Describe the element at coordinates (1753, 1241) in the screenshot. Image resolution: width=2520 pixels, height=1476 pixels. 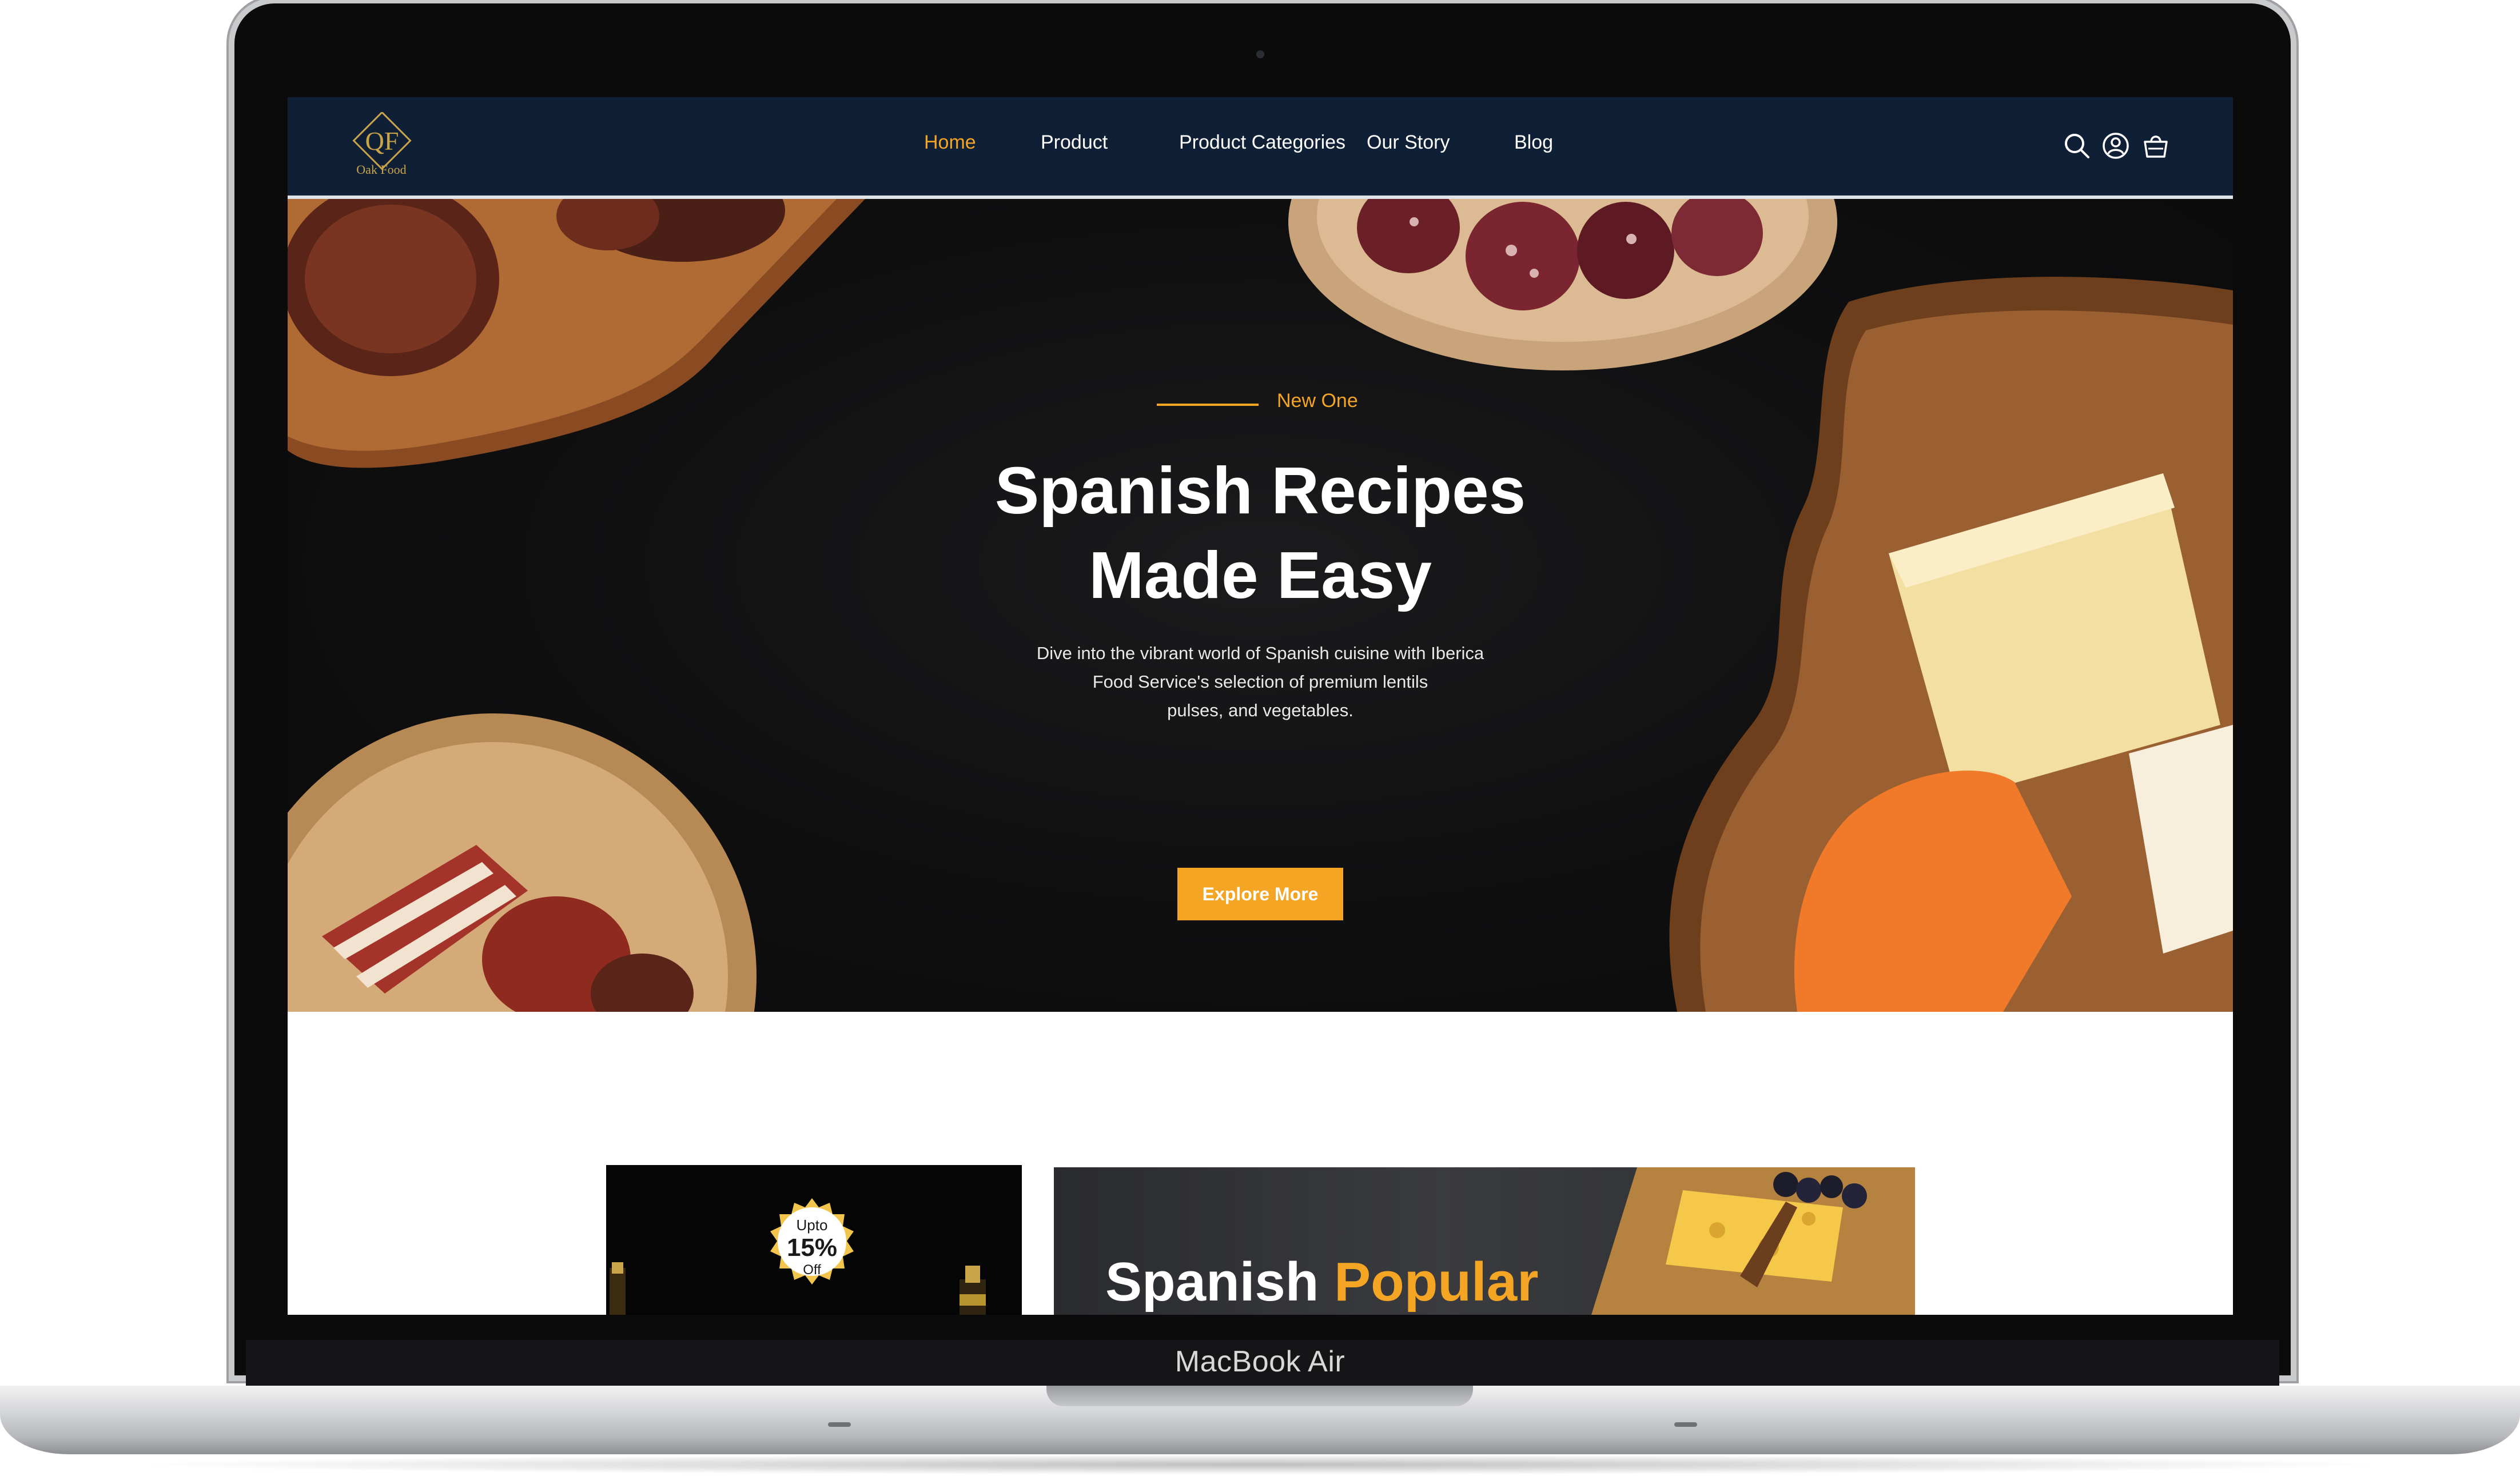
I see `cheese-plate-image` at that location.